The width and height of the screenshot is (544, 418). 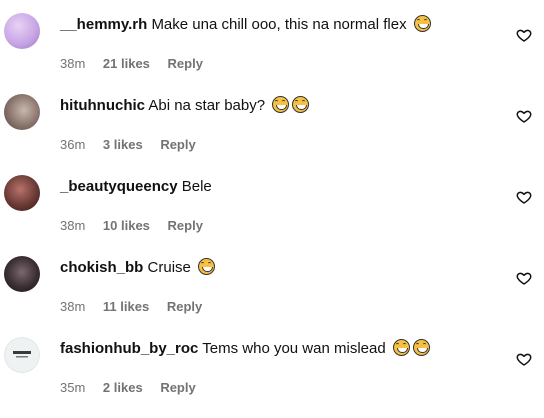 What do you see at coordinates (207, 105) in the screenshot?
I see `comment-text: Abi na star baby?` at bounding box center [207, 105].